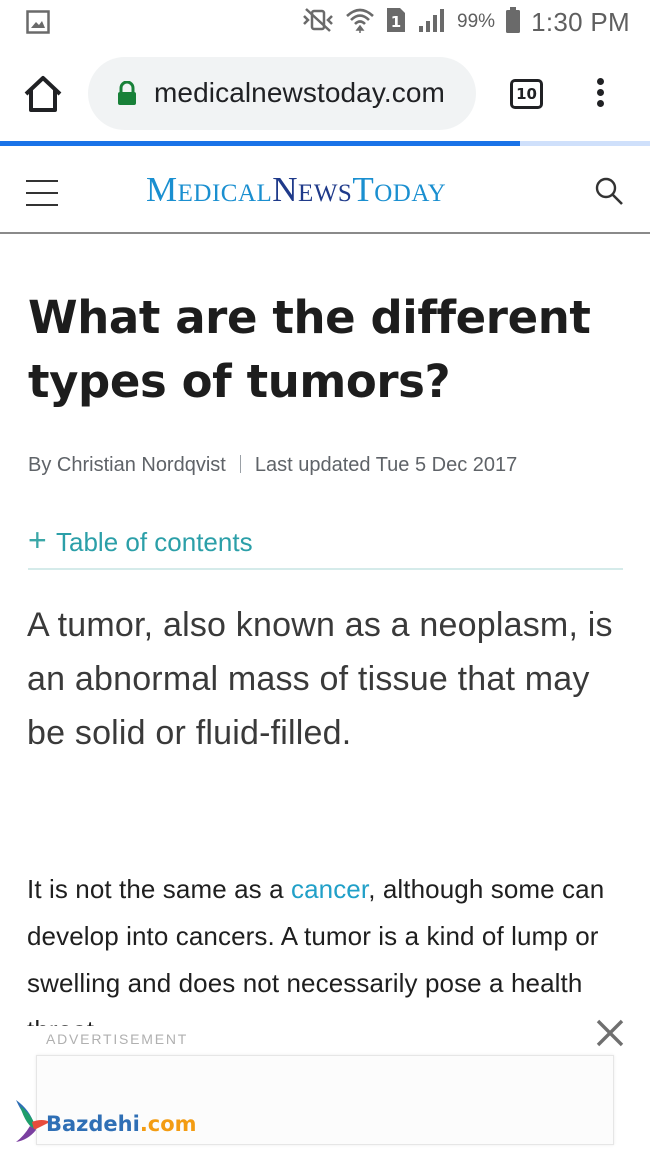  What do you see at coordinates (580, 21) in the screenshot?
I see `clock: 1:30 PM` at bounding box center [580, 21].